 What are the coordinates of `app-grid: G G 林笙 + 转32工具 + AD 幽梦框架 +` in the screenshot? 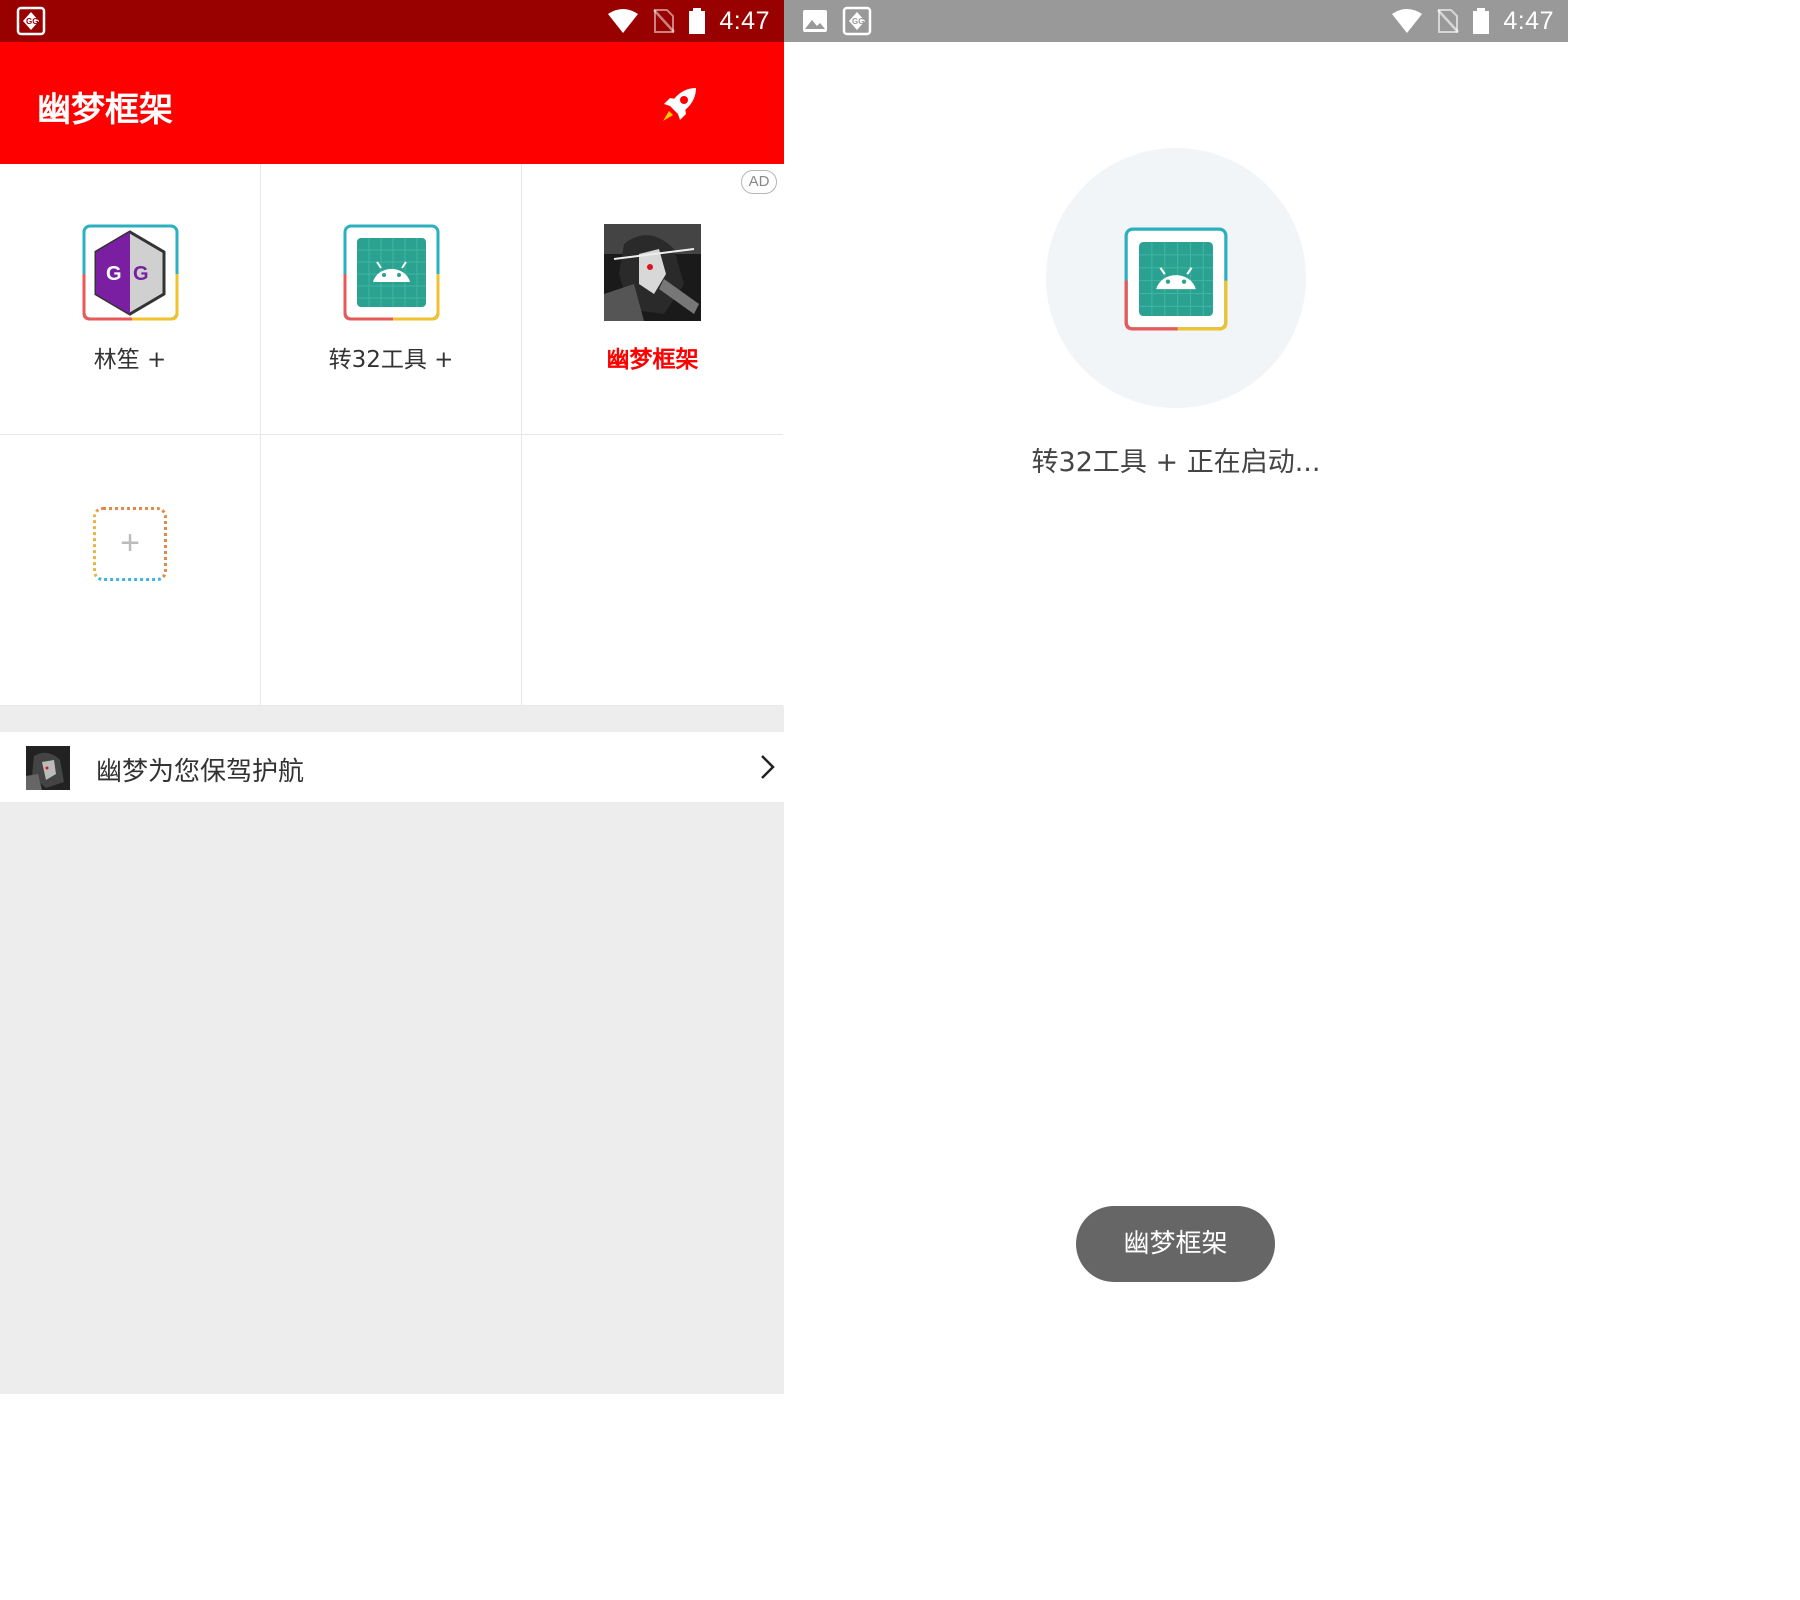 It's located at (392, 435).